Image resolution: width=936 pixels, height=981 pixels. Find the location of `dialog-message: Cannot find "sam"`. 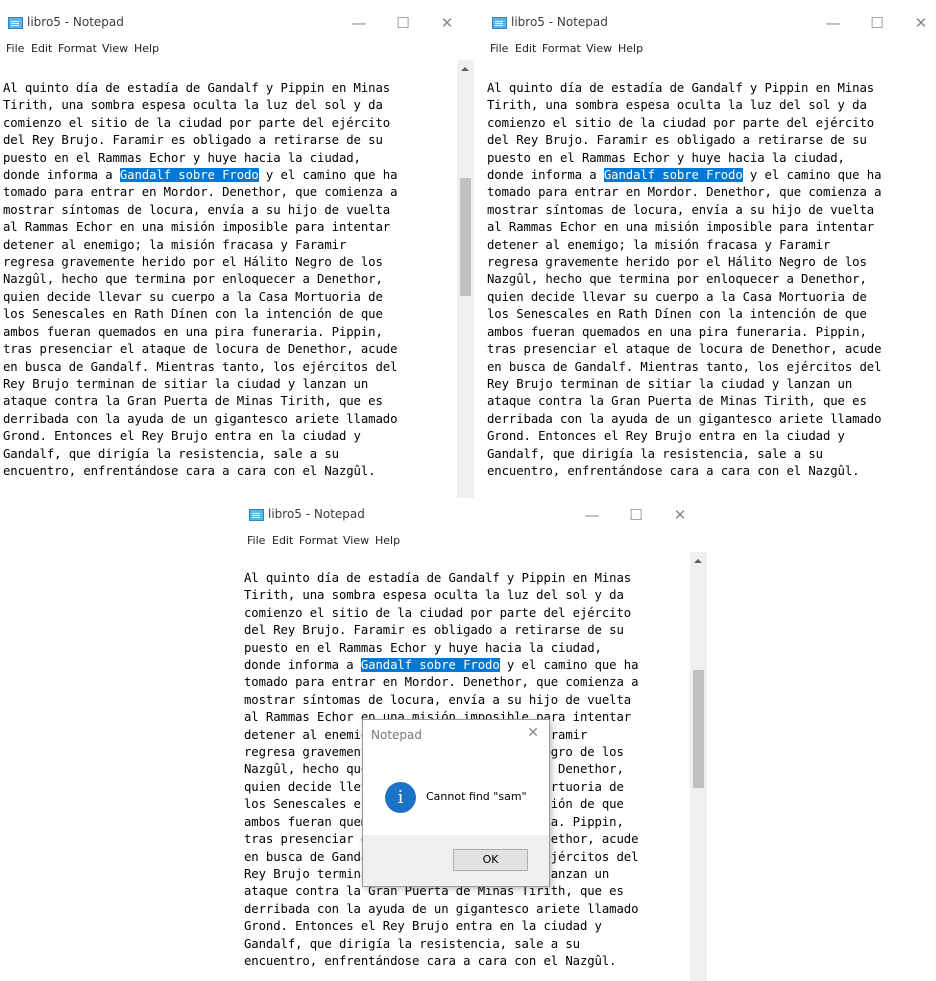

dialog-message: Cannot find "sam" is located at coordinates (476, 796).